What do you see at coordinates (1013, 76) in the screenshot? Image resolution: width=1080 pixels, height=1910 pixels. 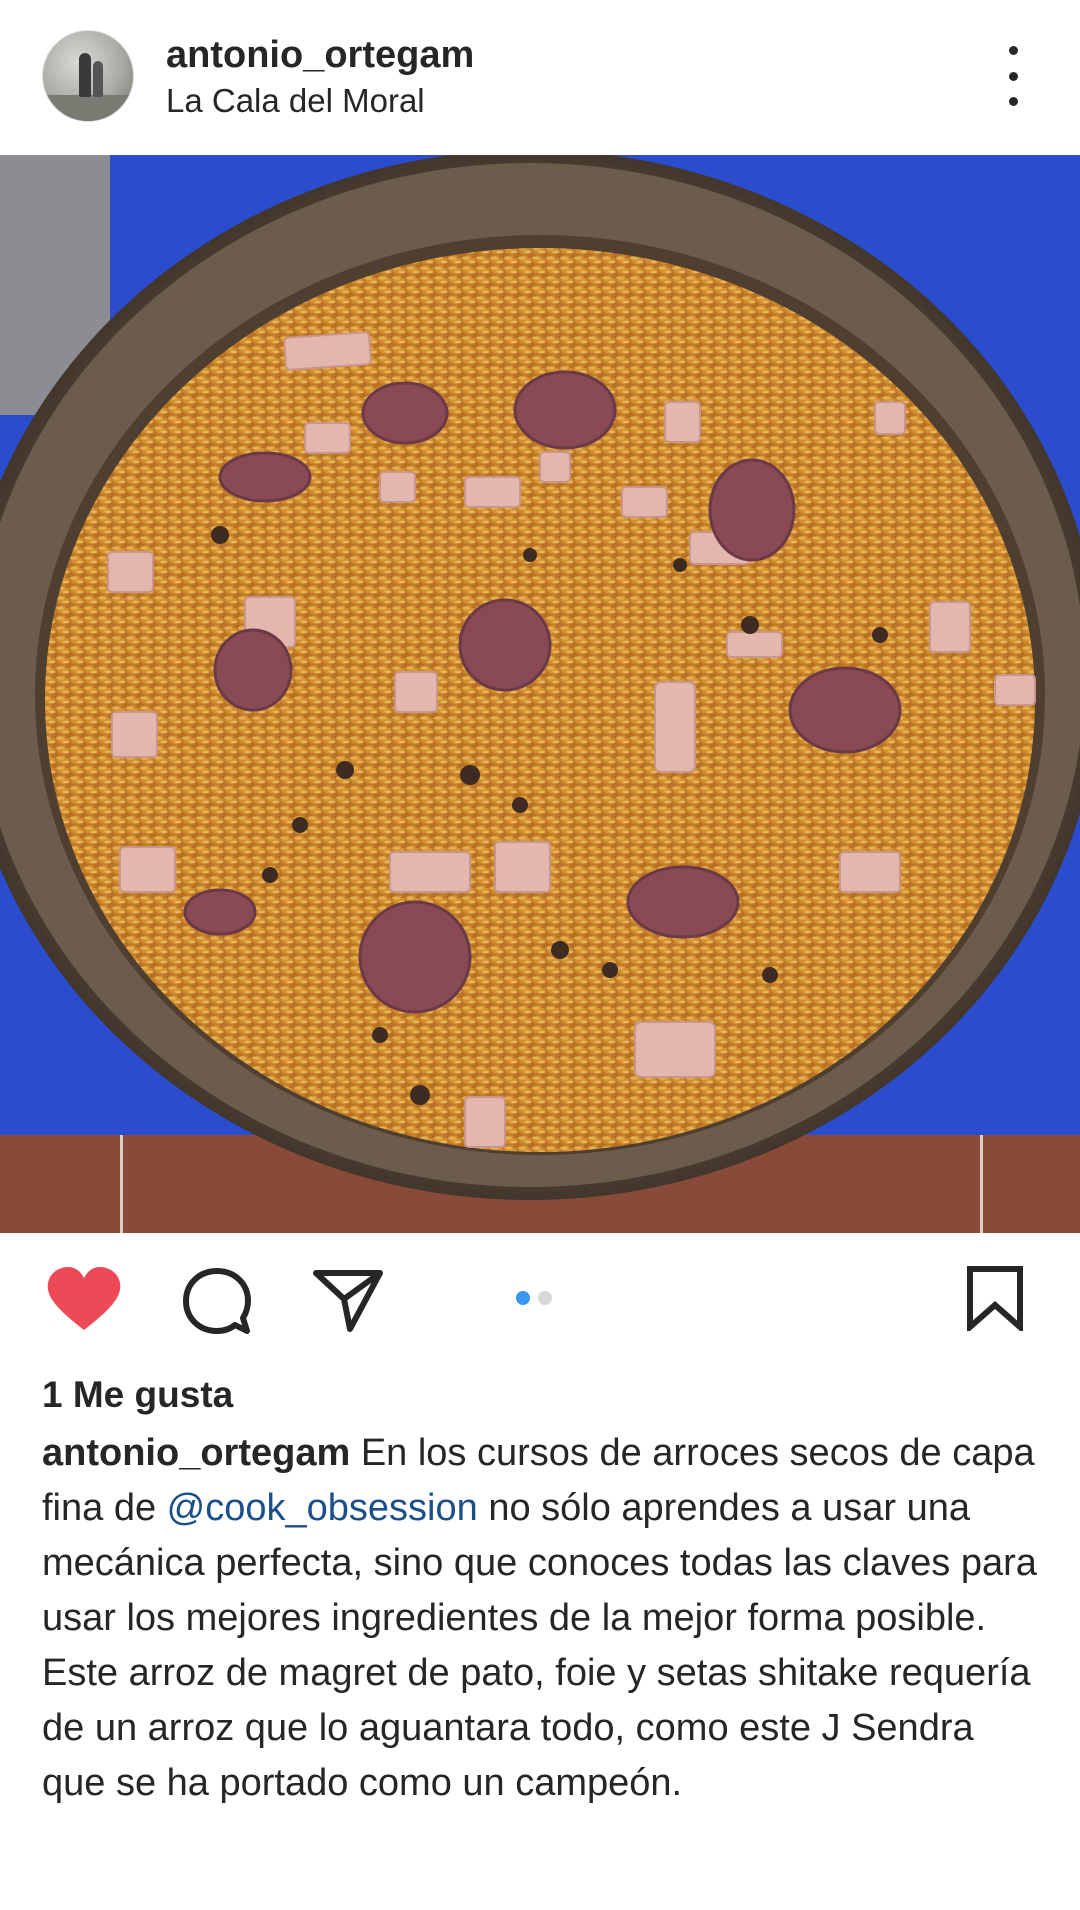 I see `more-options-icon` at bounding box center [1013, 76].